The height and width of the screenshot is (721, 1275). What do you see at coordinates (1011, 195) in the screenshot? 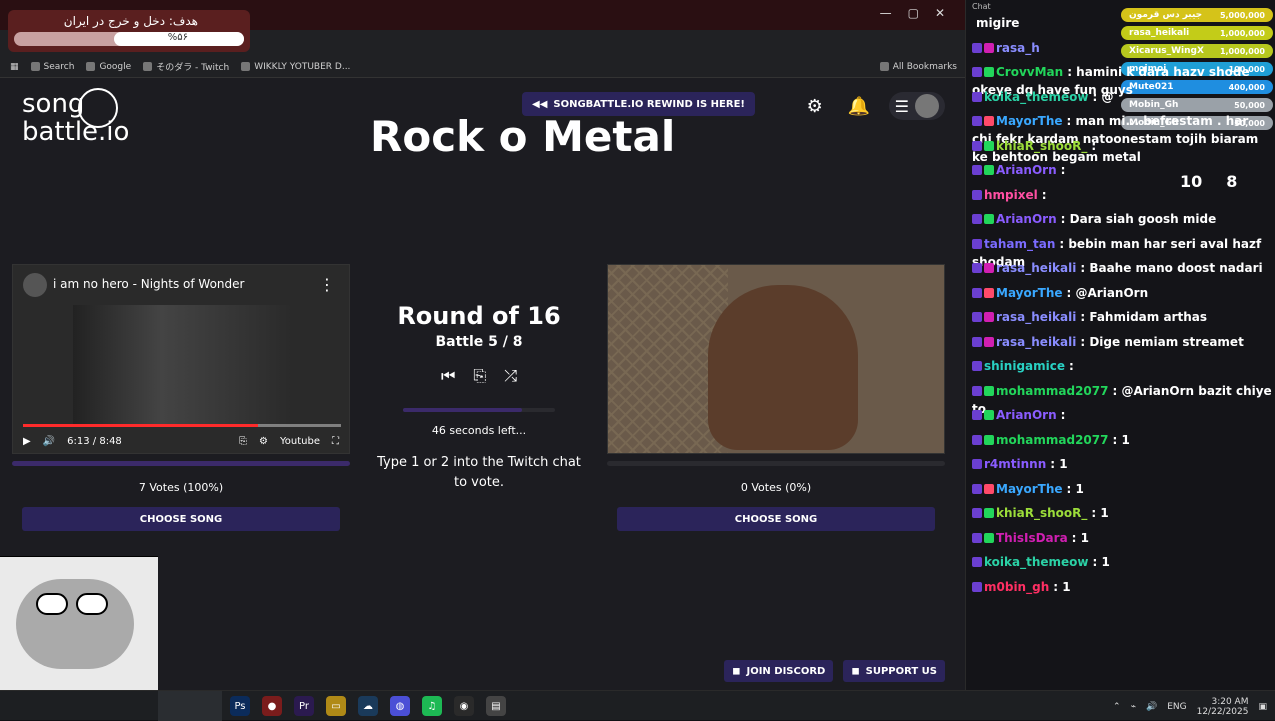
I see `chat-username: hmpixel` at bounding box center [1011, 195].